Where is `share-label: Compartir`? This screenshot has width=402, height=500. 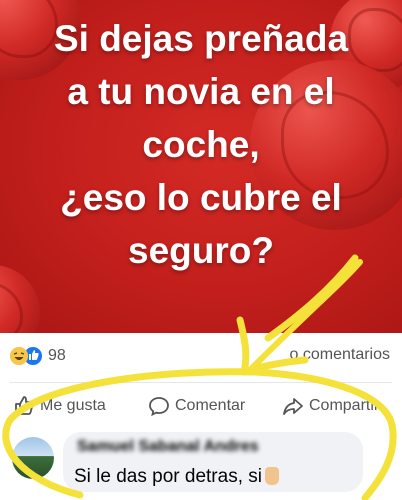 share-label: Compartir is located at coordinates (344, 405).